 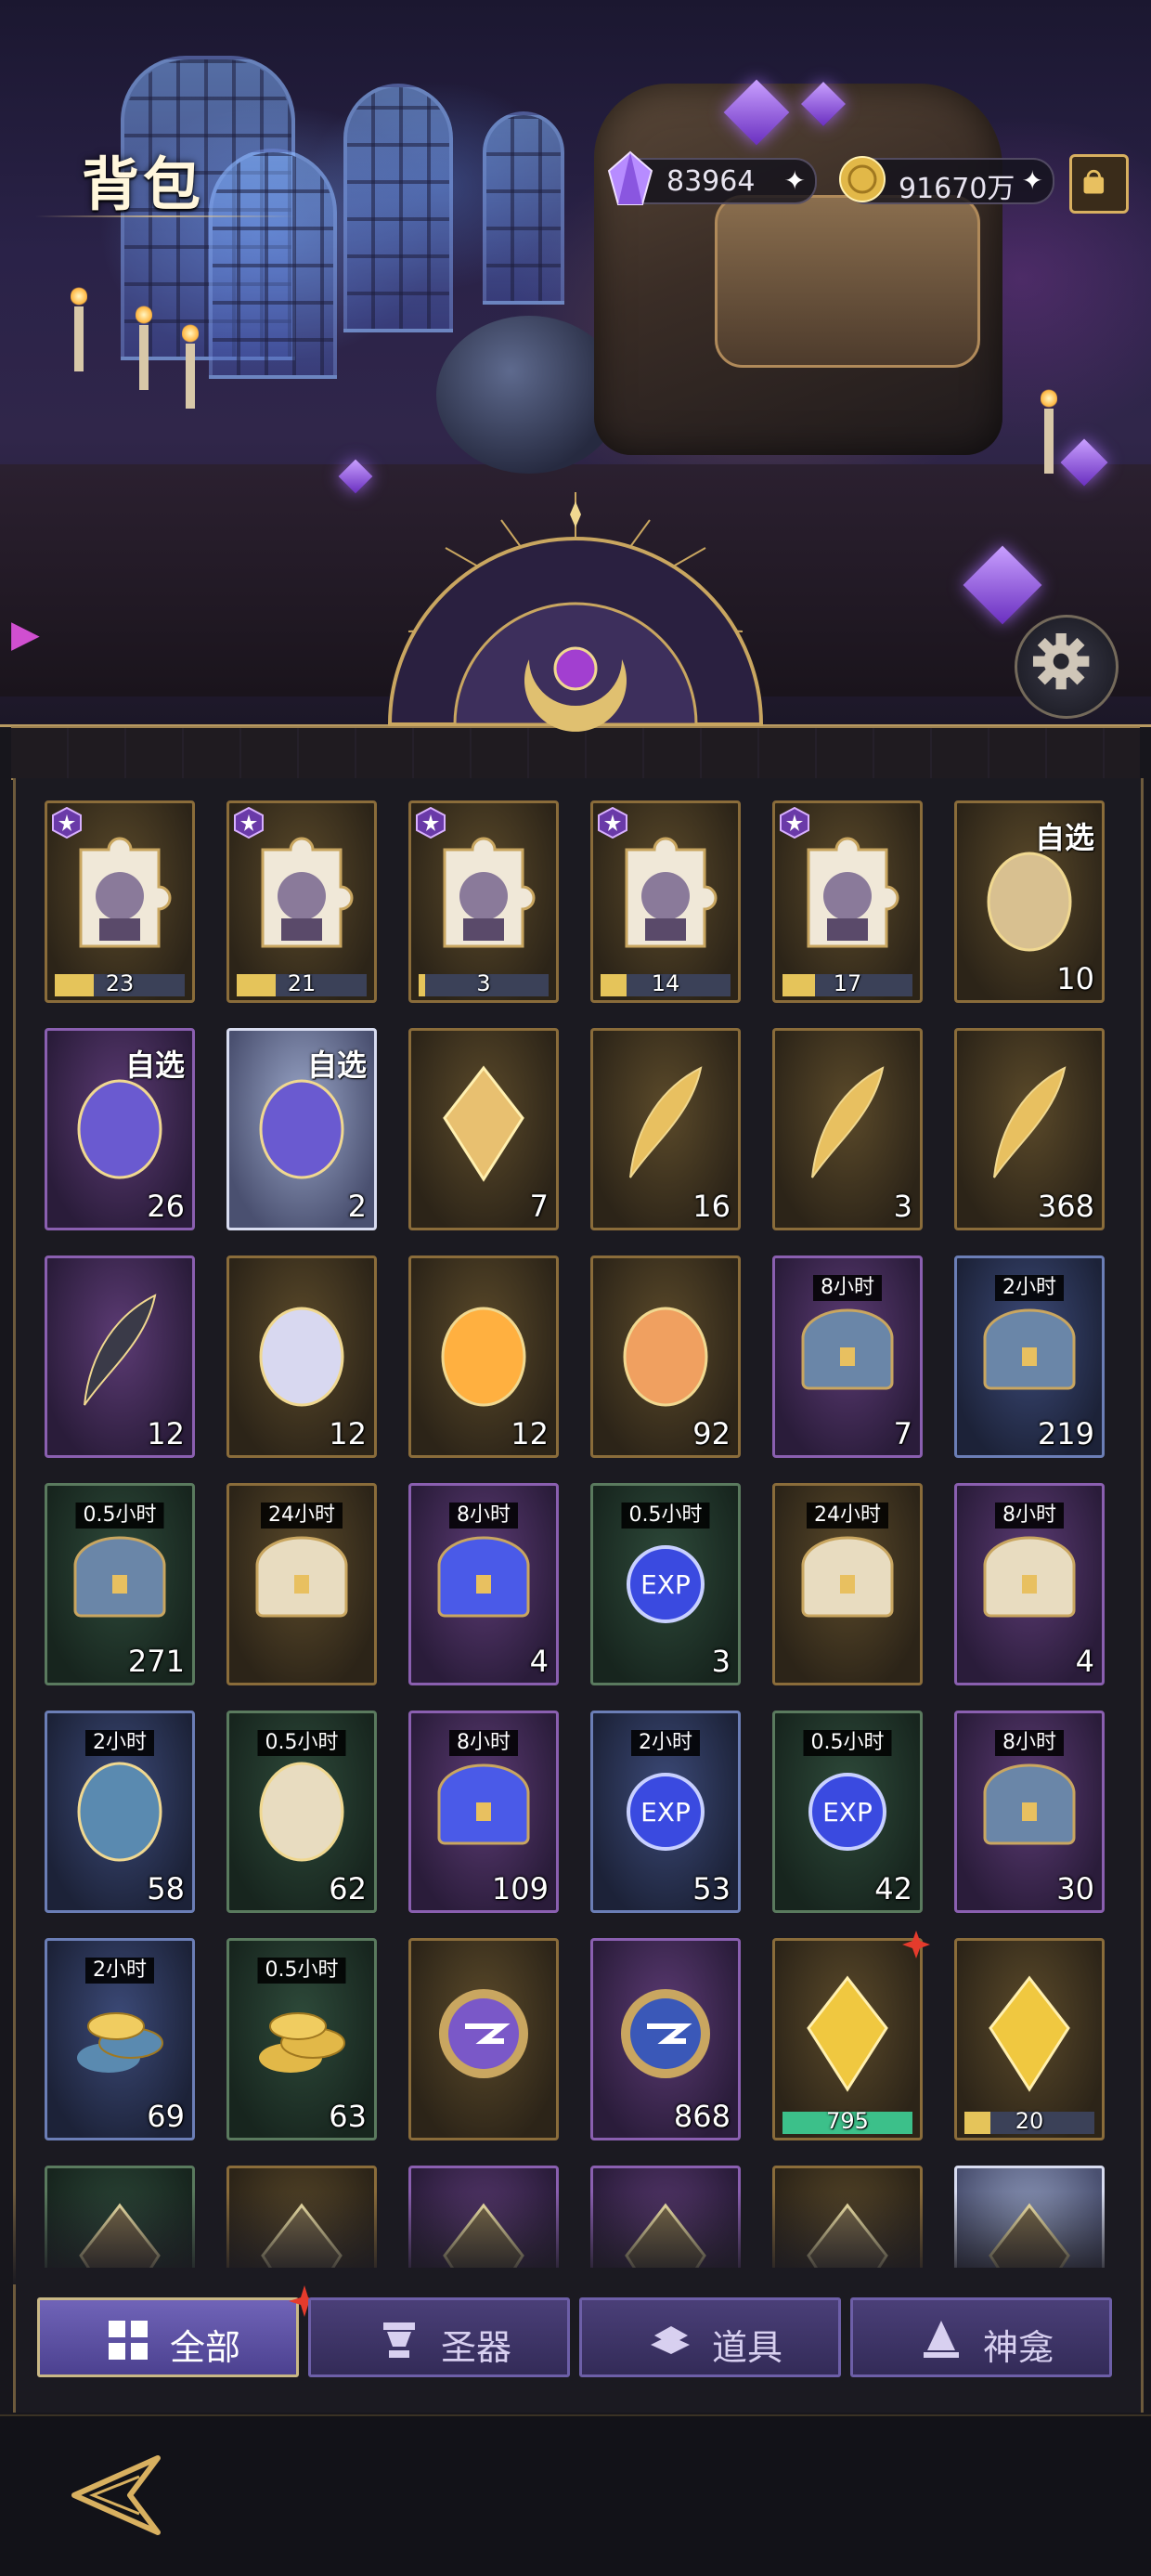 I want to click on svg-text: EXP, so click(x=665, y=1584).